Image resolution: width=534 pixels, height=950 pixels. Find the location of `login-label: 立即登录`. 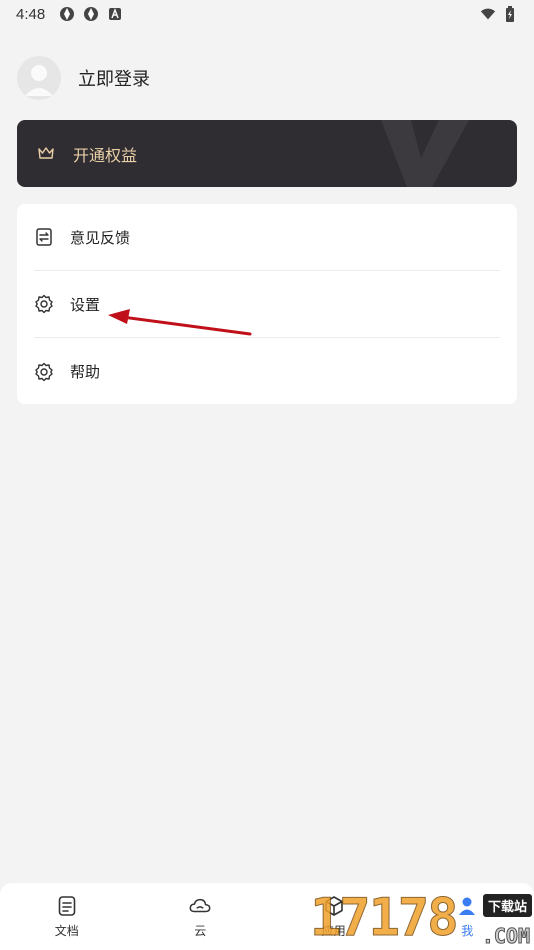

login-label: 立即登录 is located at coordinates (114, 79).